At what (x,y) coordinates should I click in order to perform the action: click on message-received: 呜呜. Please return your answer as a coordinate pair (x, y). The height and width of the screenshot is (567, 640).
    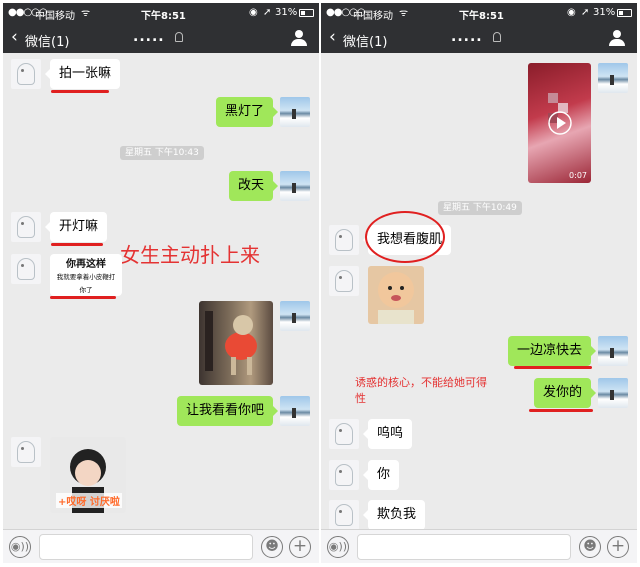
    Looking at the image, I should click on (387, 434).